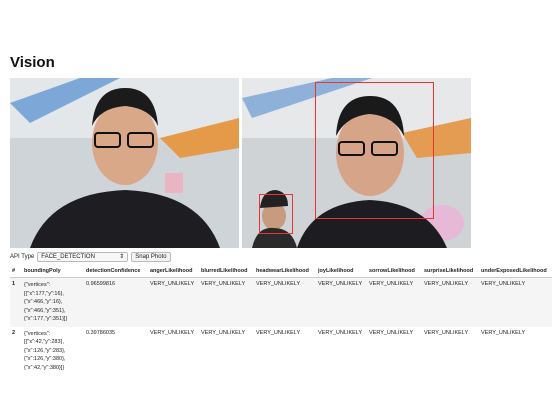  I want to click on header-sorrow-likelihood: sorrowLikelihood, so click(394, 271).